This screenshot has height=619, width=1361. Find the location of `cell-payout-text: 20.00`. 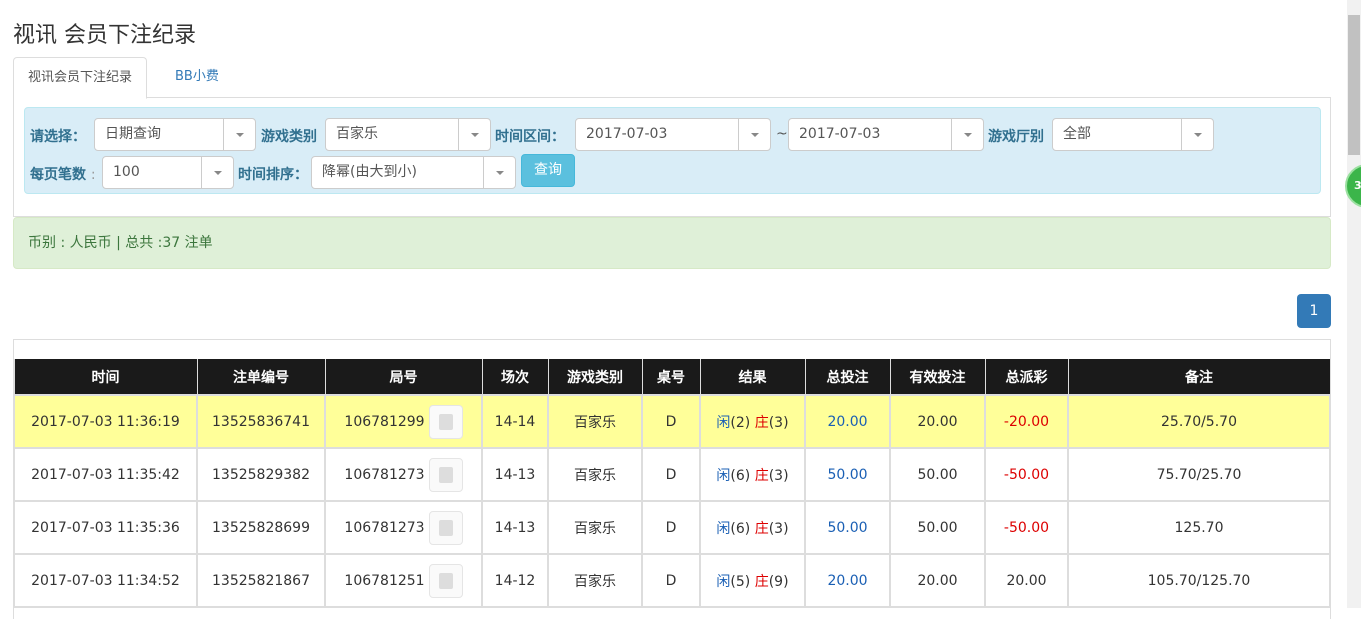

cell-payout-text: 20.00 is located at coordinates (1026, 580).